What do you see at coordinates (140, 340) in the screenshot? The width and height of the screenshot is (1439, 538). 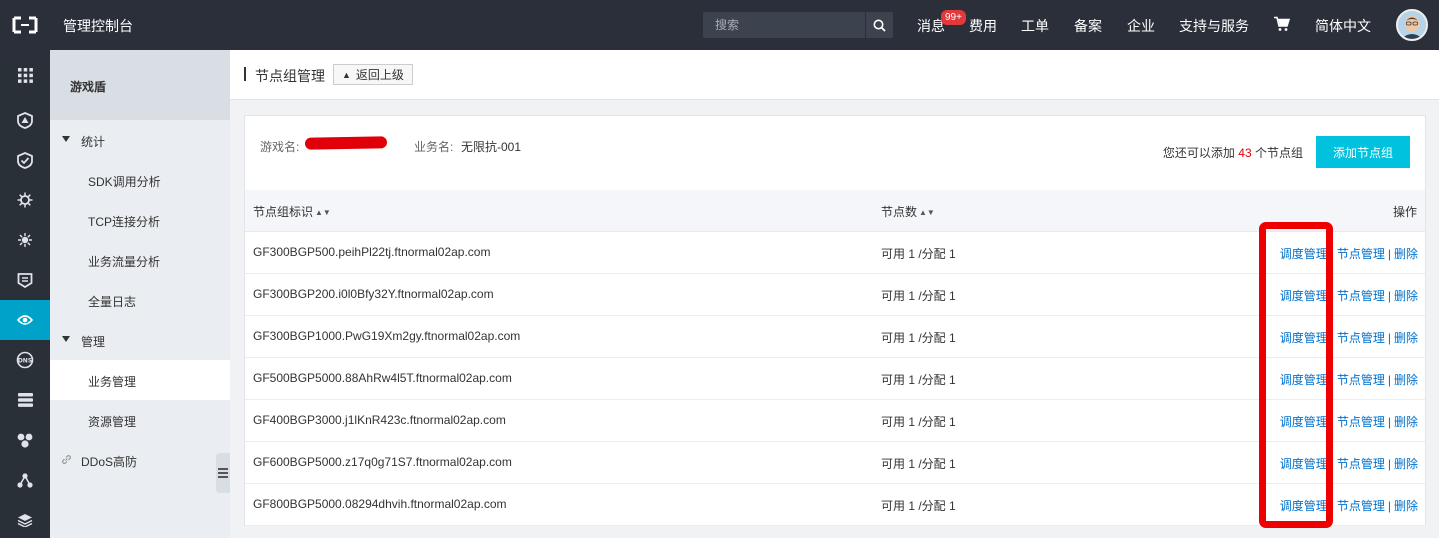 I see `sidebar-group-manage: 管理` at bounding box center [140, 340].